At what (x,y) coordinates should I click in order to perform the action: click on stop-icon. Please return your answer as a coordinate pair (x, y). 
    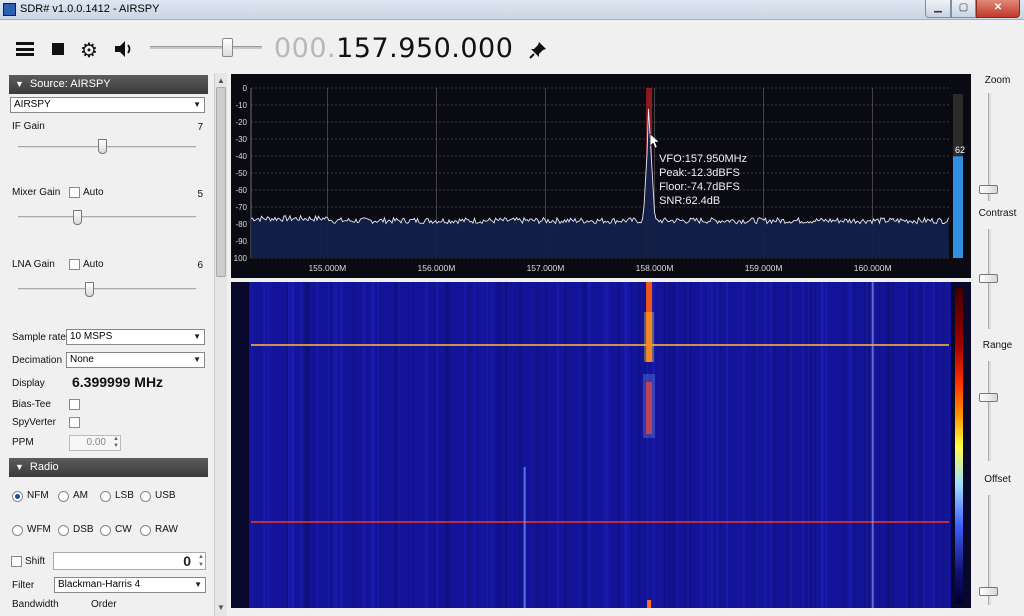
    Looking at the image, I should click on (58, 49).